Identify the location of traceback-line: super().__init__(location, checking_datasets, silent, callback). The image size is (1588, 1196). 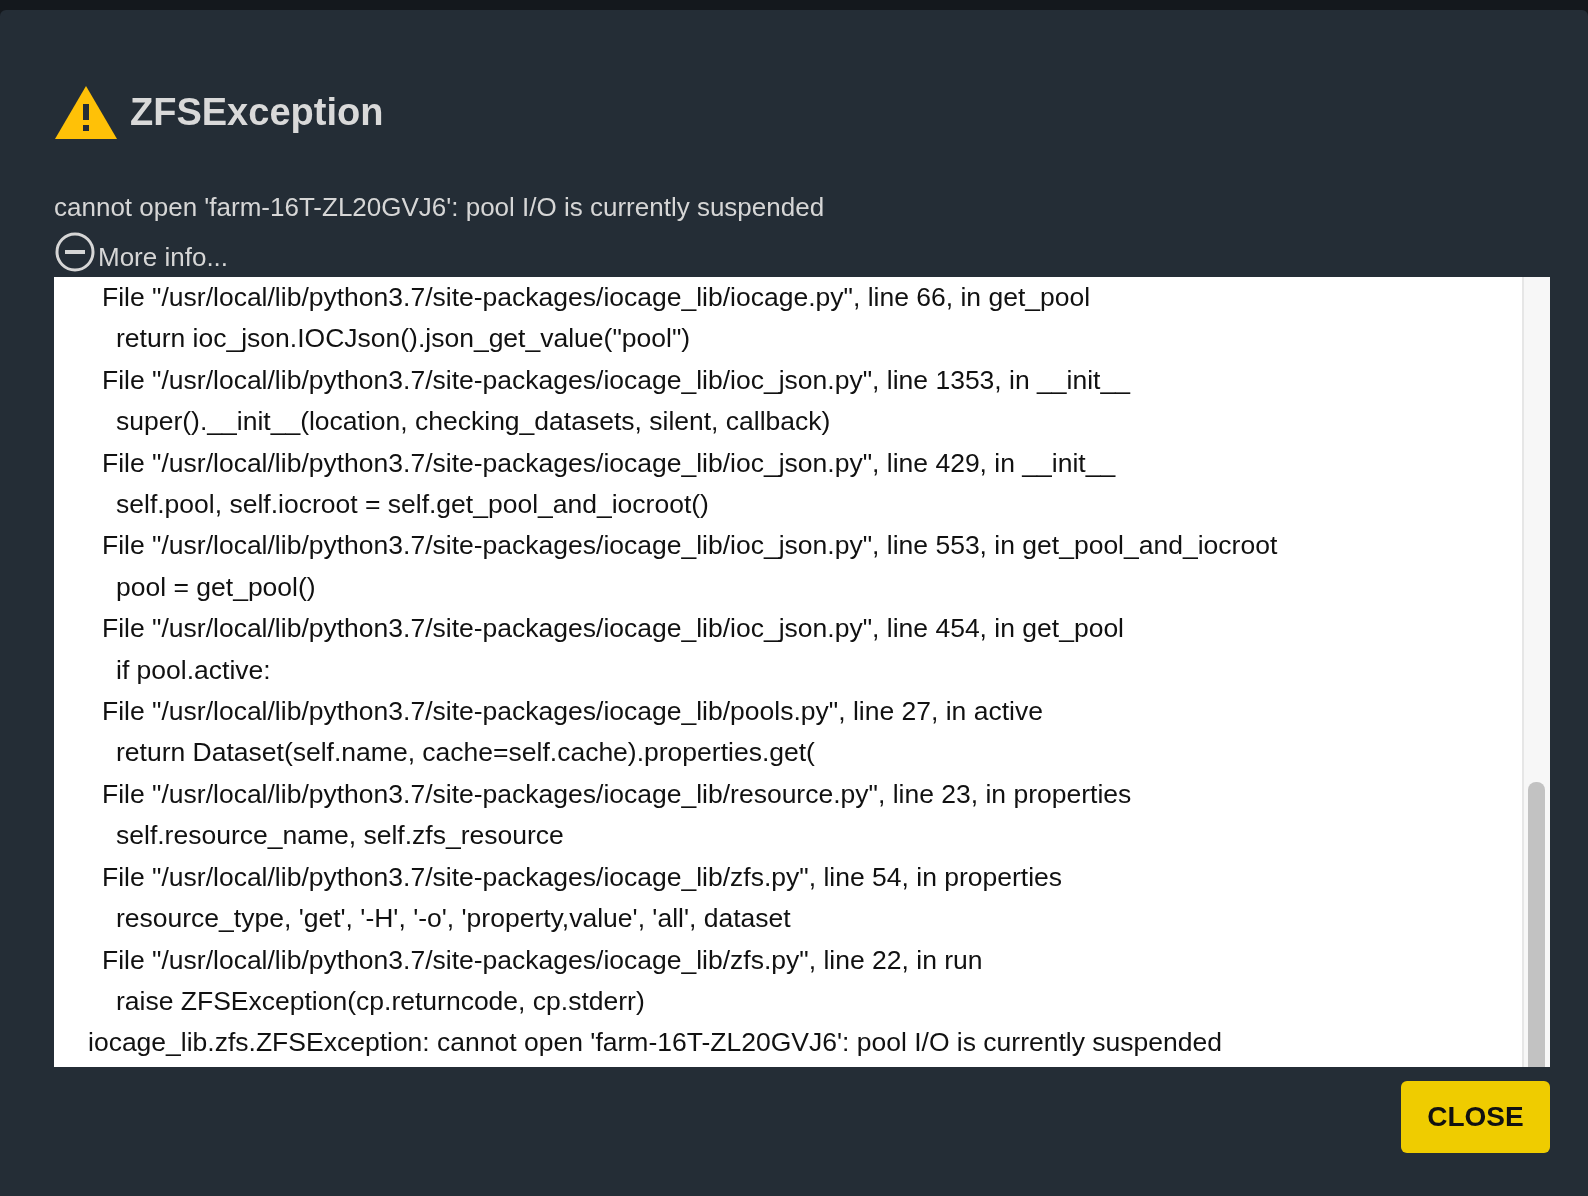
(473, 422).